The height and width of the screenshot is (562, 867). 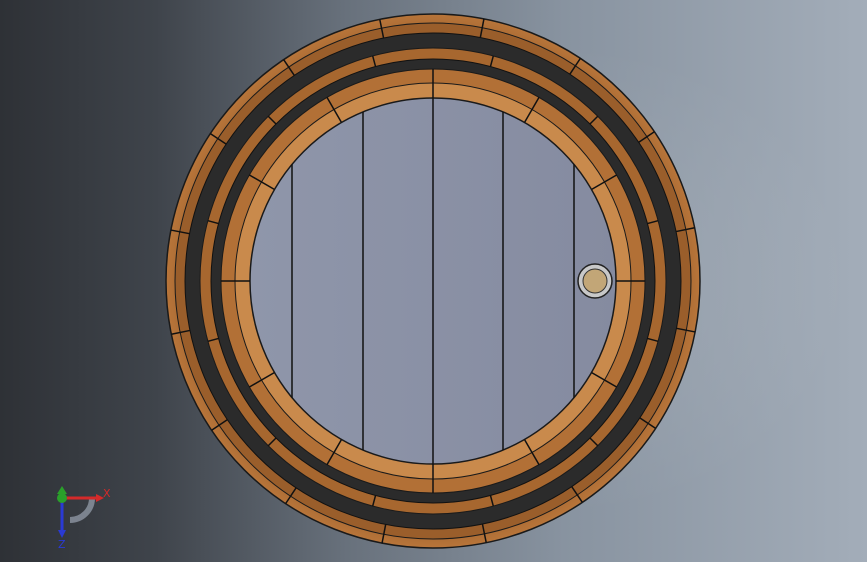 I want to click on x-axis-label: X, so click(x=107, y=493).